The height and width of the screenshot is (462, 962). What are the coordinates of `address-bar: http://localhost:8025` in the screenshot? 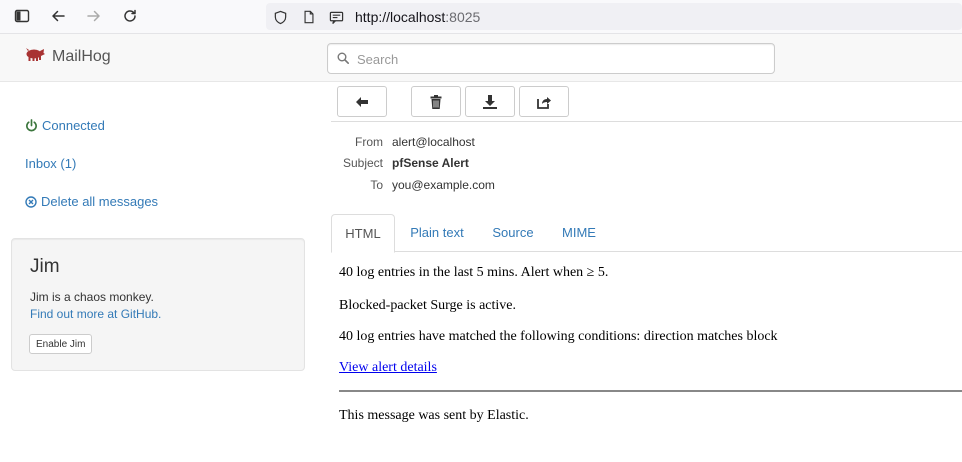 It's located at (614, 16).